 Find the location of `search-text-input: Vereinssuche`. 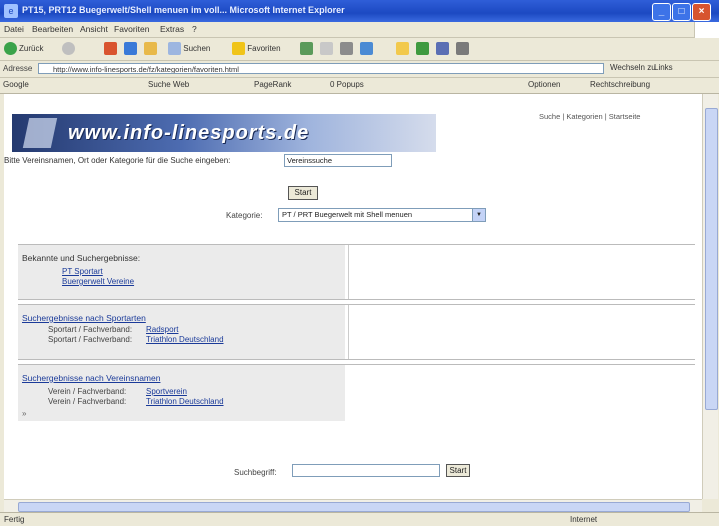

search-text-input: Vereinssuche is located at coordinates (338, 160).